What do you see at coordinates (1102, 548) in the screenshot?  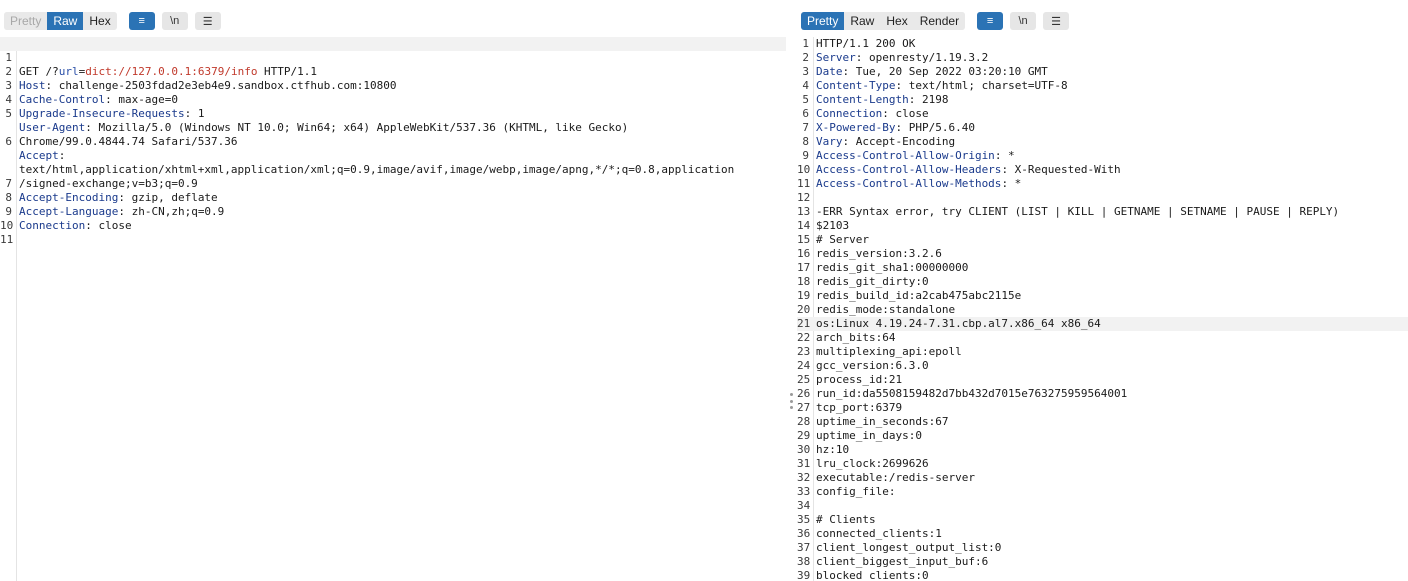 I see `body-line: 37 client_longest_output_list:0` at bounding box center [1102, 548].